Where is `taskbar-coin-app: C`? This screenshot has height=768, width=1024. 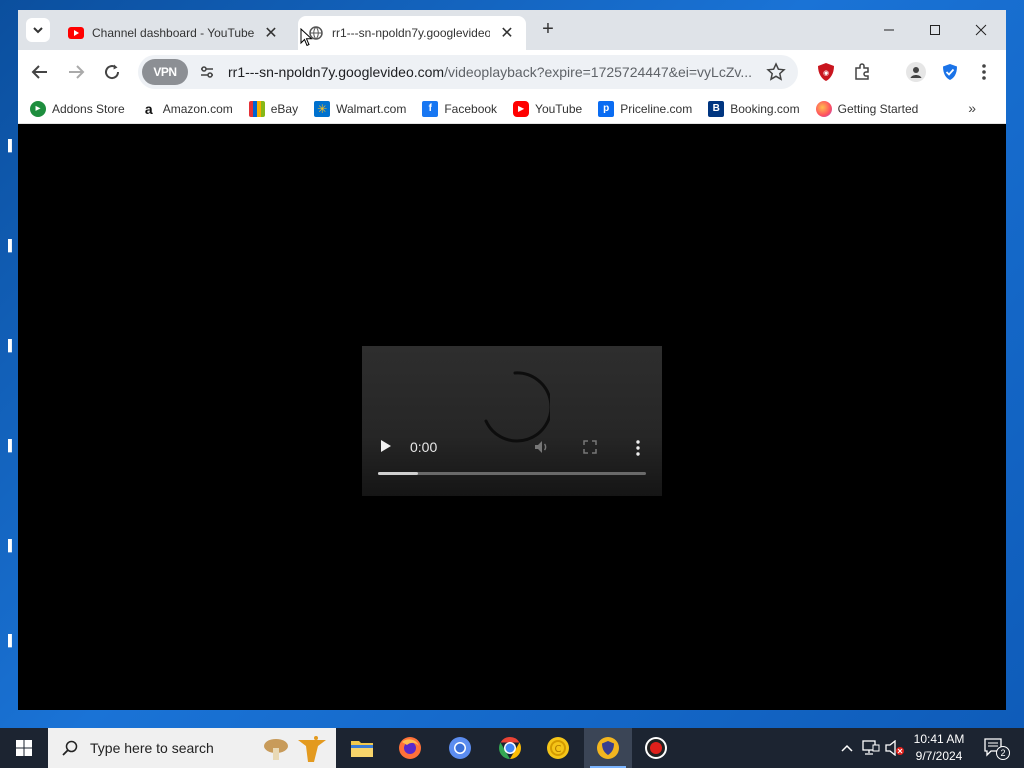 taskbar-coin-app: C is located at coordinates (558, 748).